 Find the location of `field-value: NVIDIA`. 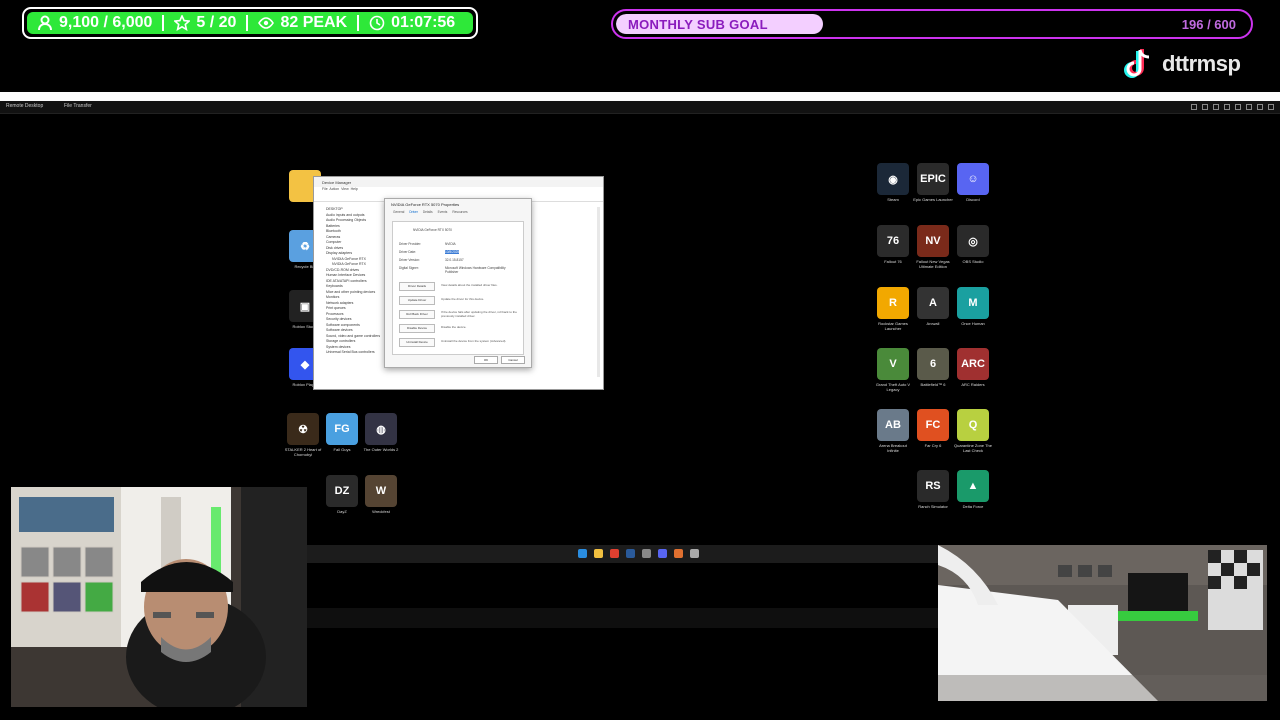

field-value: NVIDIA is located at coordinates (450, 244).